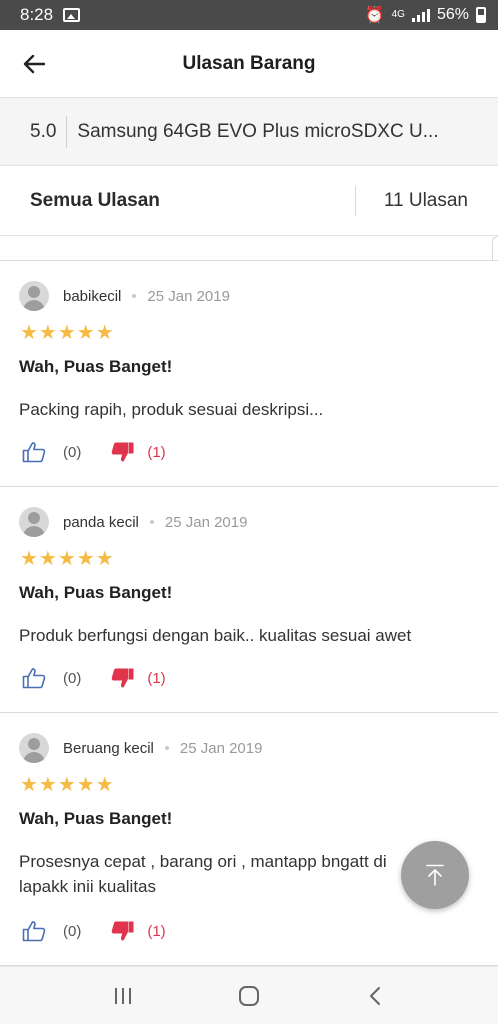 The image size is (498, 1024). Describe the element at coordinates (355, 201) in the screenshot. I see `divider` at that location.